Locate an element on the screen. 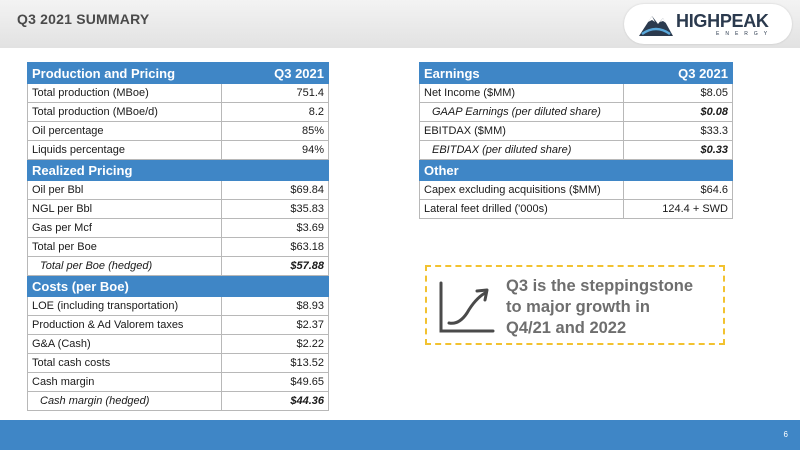  row-label: Lateral feet drilled ('000s) is located at coordinates (521, 209).